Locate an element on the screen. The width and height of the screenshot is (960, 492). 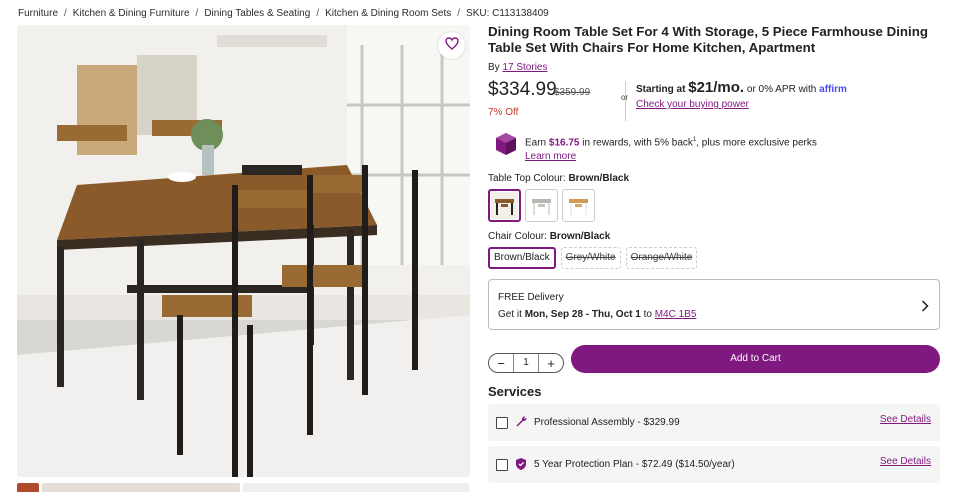
add-to-favorites-button is located at coordinates (451, 45).